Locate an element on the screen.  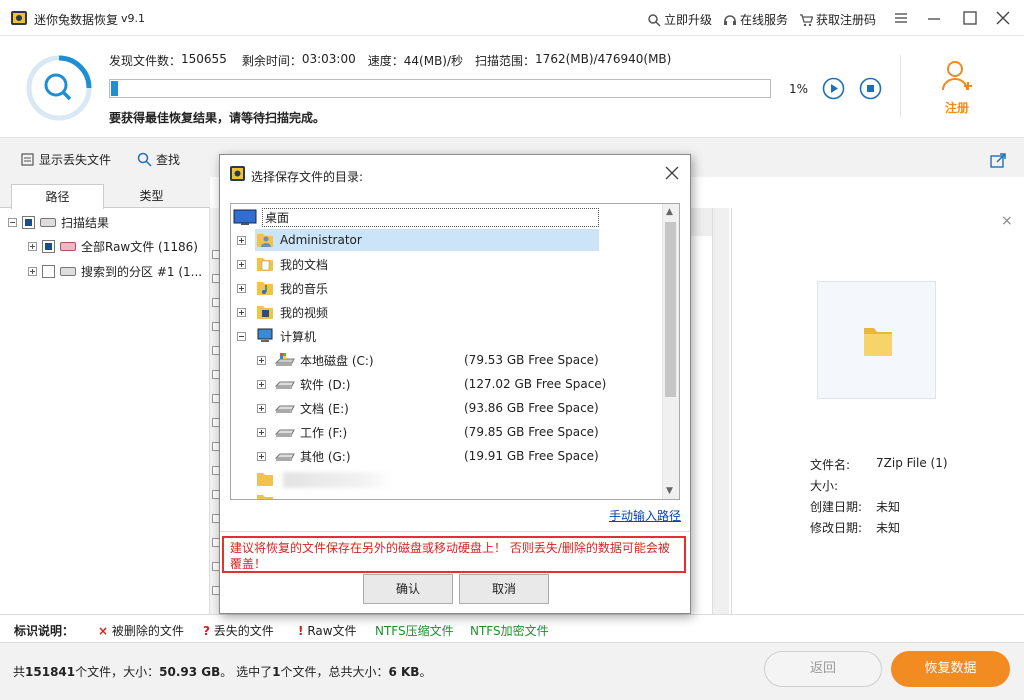
tree-item-scan-results: 扫描结果 is located at coordinates (58, 222).